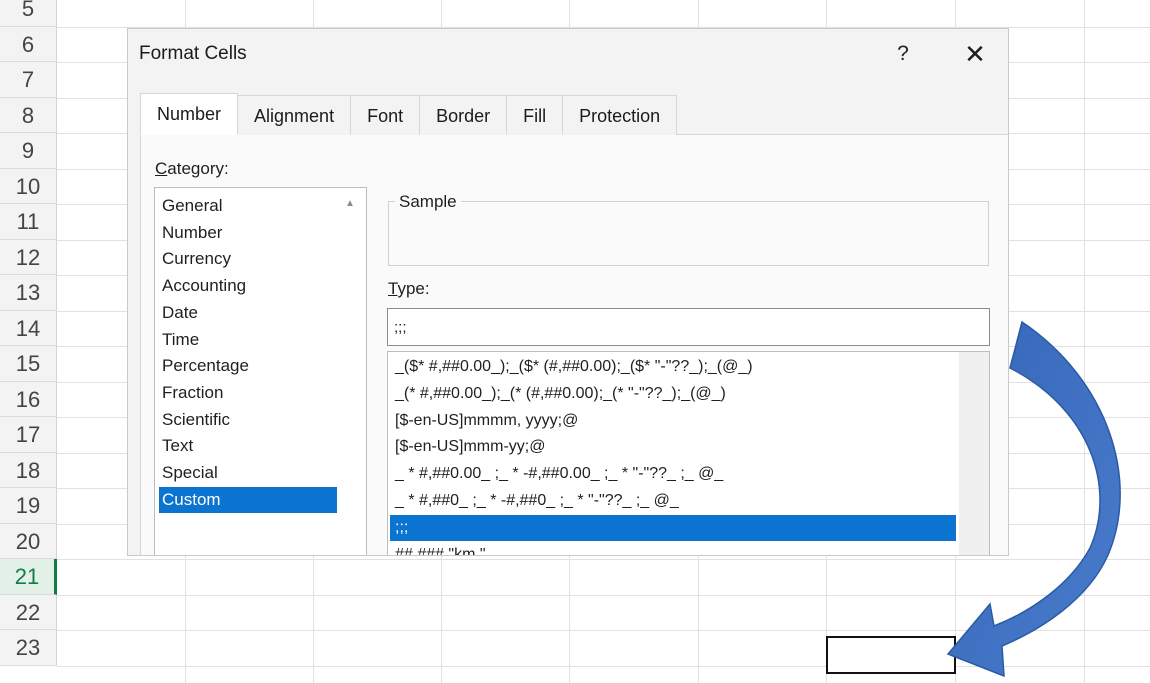  What do you see at coordinates (1033, 499) in the screenshot?
I see `curved-arrow-icon` at bounding box center [1033, 499].